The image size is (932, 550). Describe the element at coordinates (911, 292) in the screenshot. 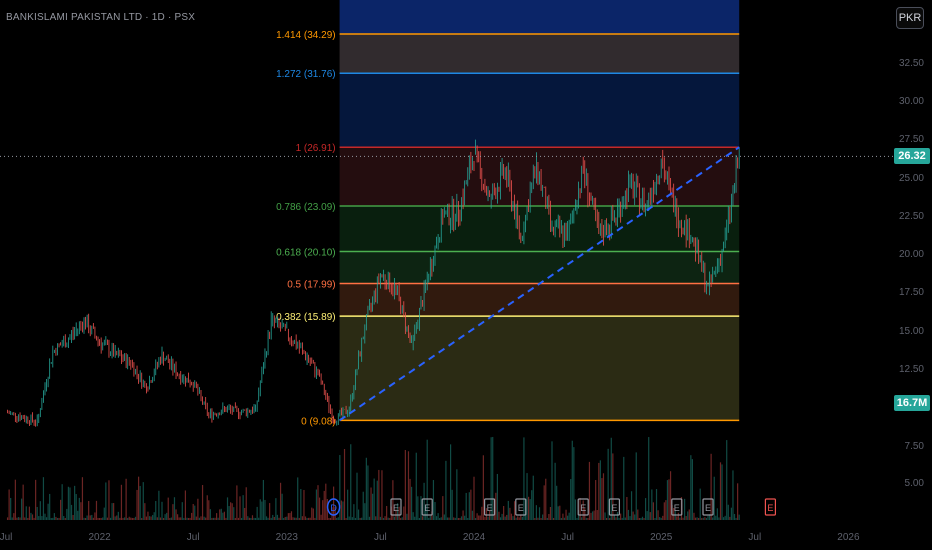

I see `y-tick-label: 17.50` at that location.